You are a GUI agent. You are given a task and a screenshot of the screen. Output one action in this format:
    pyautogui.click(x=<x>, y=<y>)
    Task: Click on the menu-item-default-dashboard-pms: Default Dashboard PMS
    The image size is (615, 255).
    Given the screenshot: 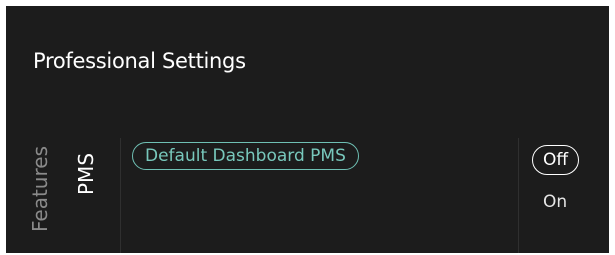 What is the action you would take?
    pyautogui.click(x=245, y=156)
    